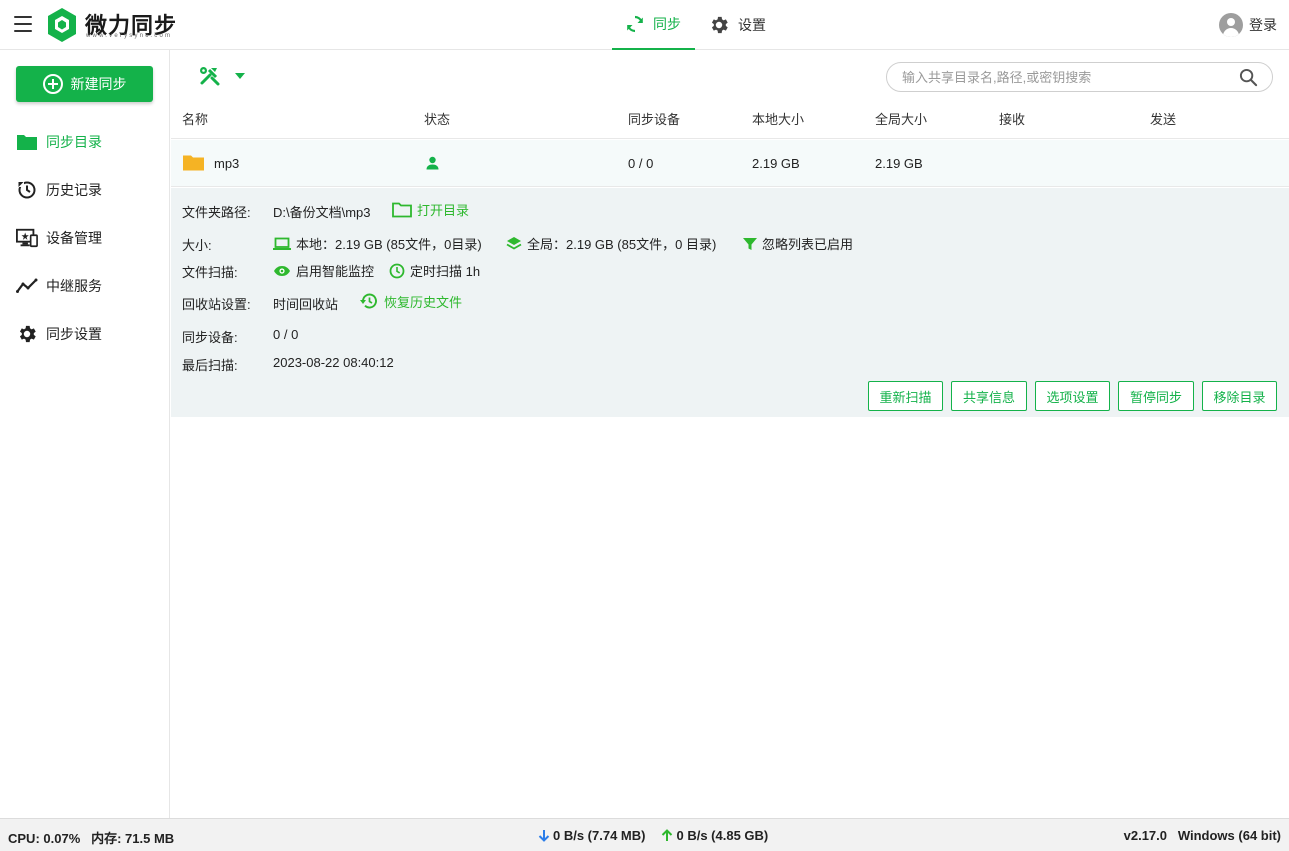 This screenshot has height=851, width=1289. I want to click on remove-folder-button: 移除目录, so click(1239, 396).